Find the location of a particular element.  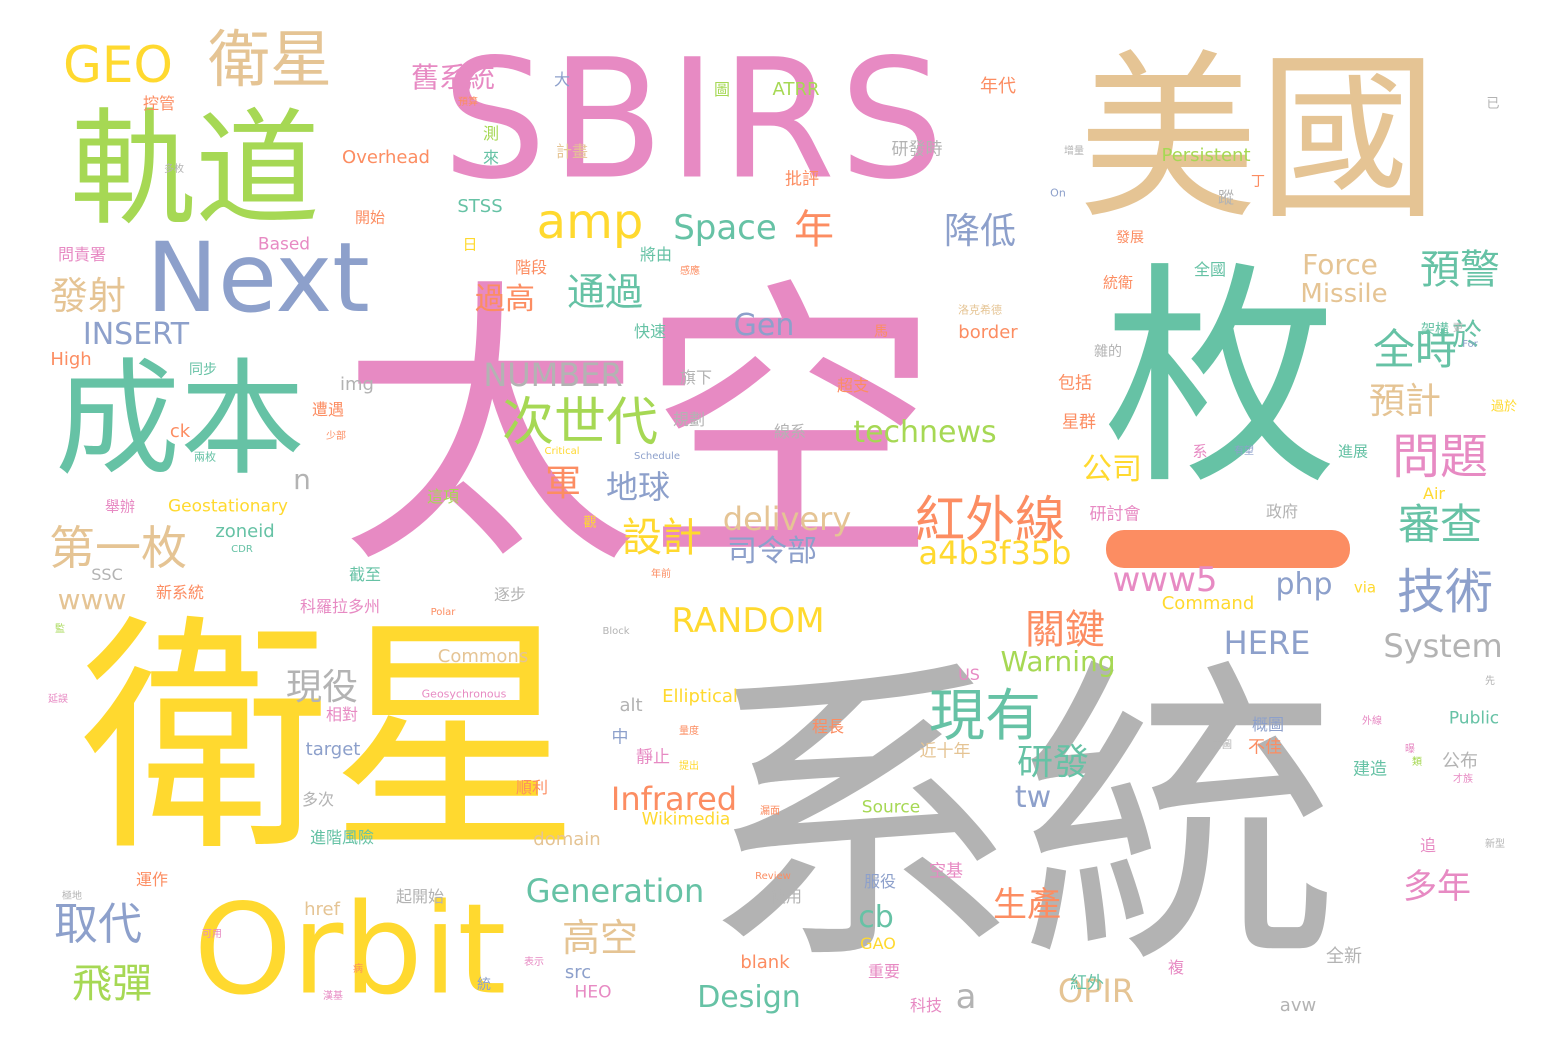

word-ce: 測 is located at coordinates (491, 133).